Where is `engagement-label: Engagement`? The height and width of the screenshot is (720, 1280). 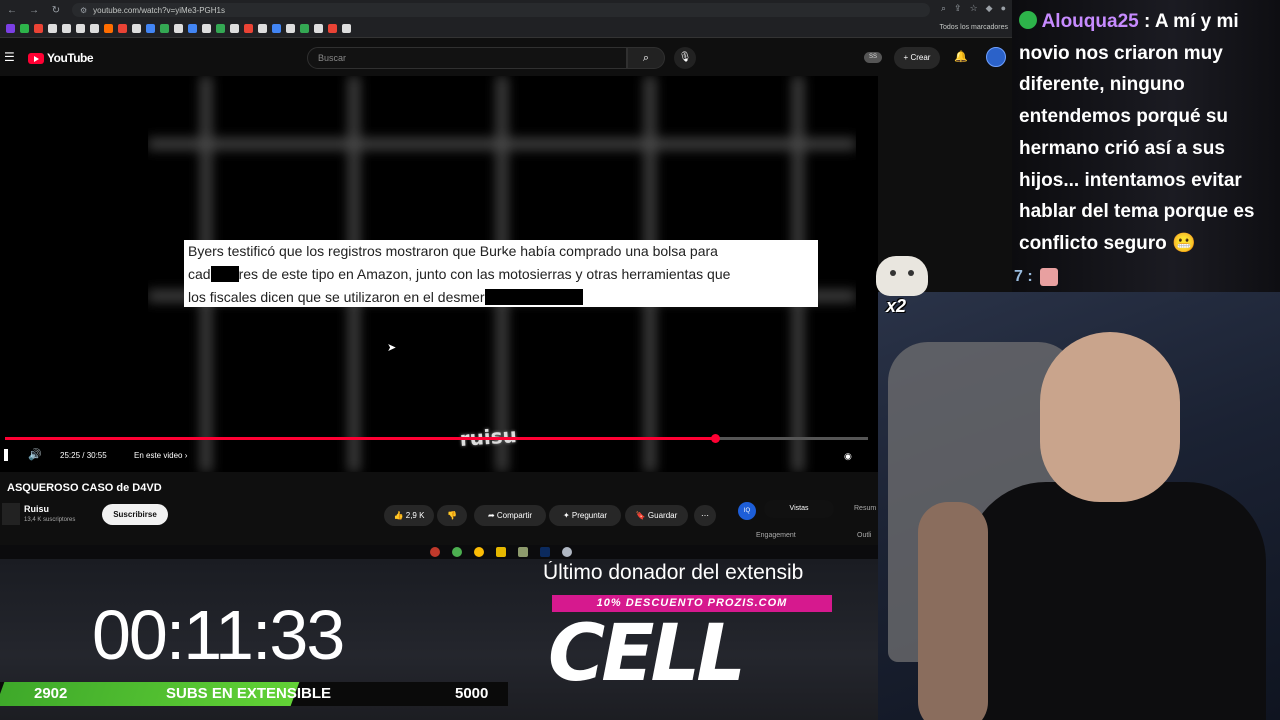
engagement-label: Engagement is located at coordinates (776, 535).